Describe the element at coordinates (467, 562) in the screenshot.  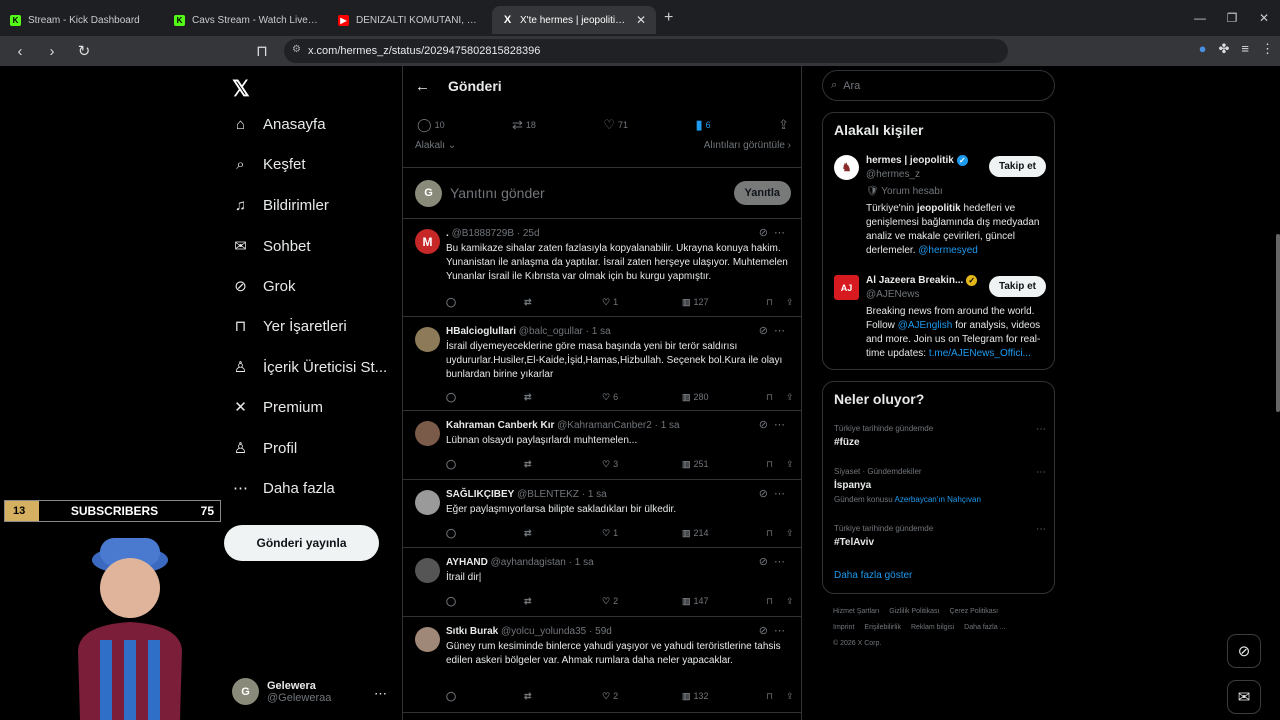
I see `author-name: AYHAND` at that location.